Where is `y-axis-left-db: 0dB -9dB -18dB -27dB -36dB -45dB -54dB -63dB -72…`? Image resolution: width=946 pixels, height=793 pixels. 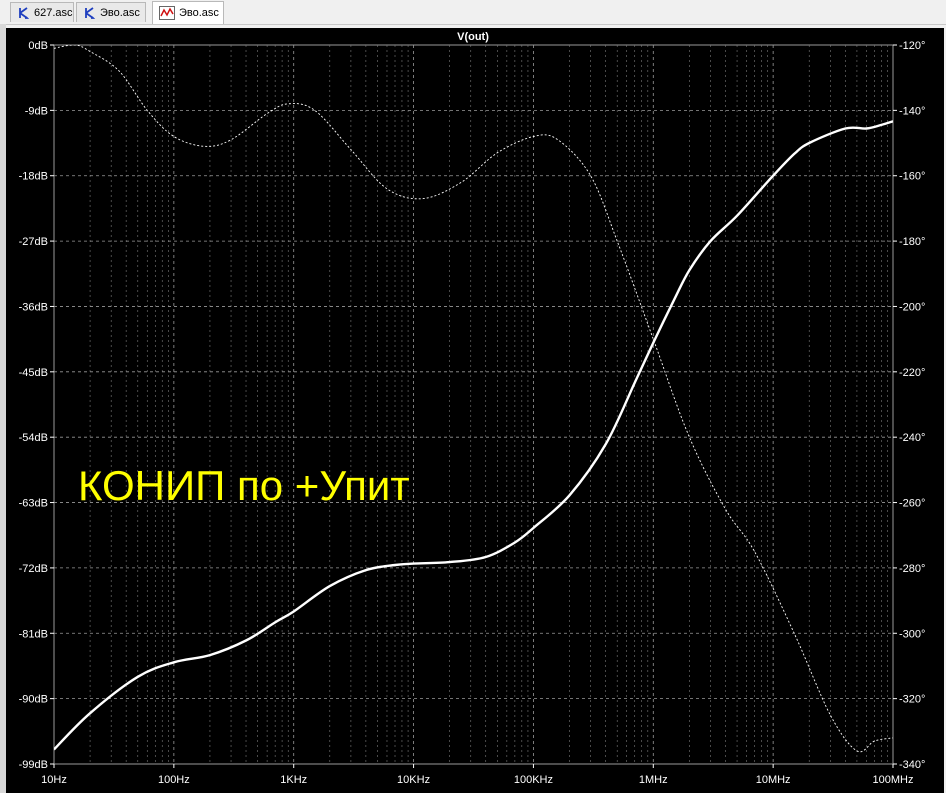
y-axis-left-db: 0dB -9dB -18dB -27dB -36dB -45dB -54dB -63dB -72… is located at coordinates (36, 405).